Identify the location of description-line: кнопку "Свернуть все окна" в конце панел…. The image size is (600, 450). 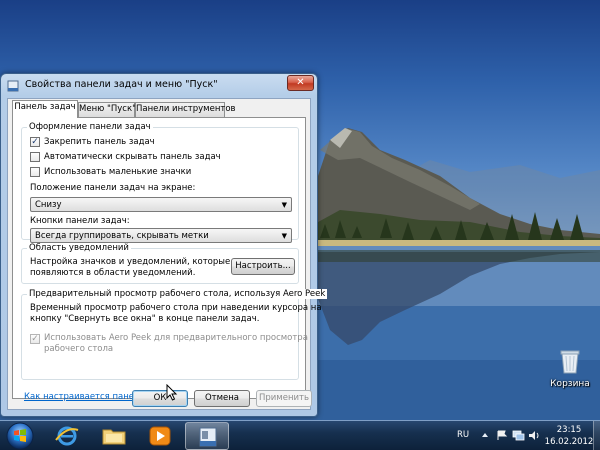
(145, 319).